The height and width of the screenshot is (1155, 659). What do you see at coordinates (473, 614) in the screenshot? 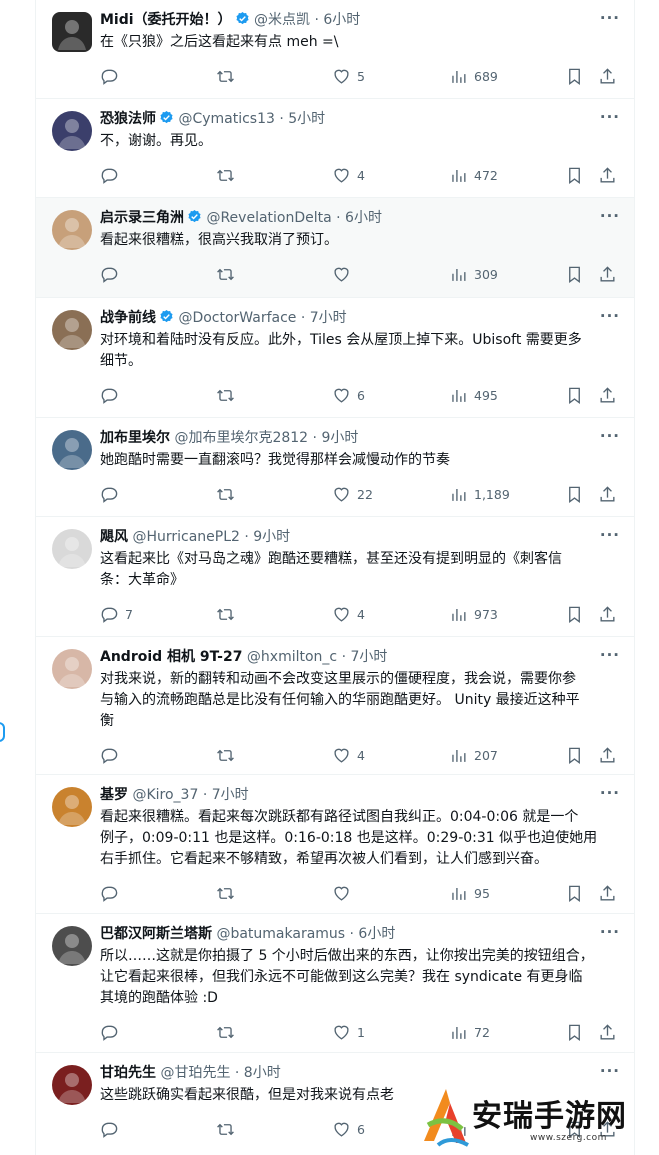
I see `views-button: 973` at bounding box center [473, 614].